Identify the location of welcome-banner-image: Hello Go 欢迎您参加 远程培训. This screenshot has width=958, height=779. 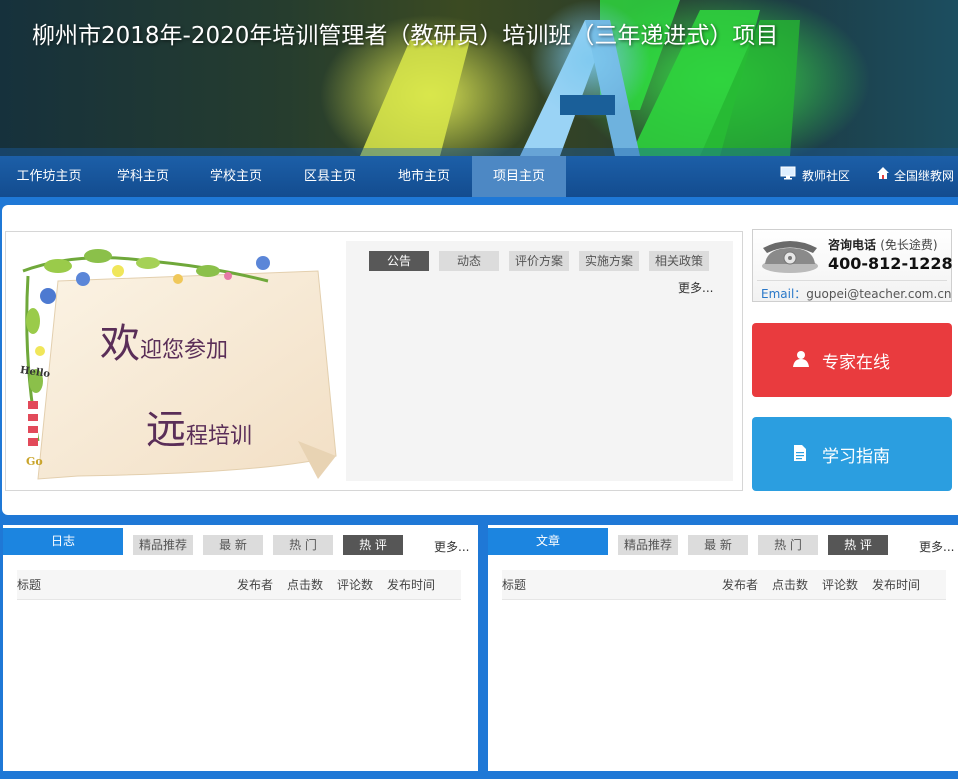
(178, 361).